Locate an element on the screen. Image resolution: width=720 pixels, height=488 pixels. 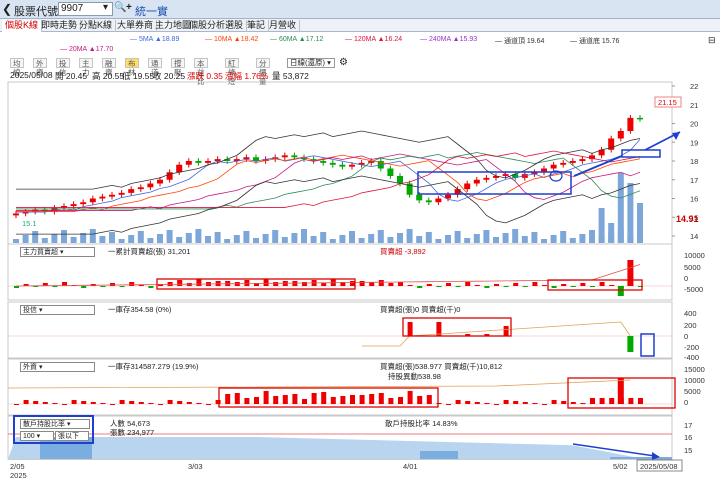
retail-tick: 17 is located at coordinates (688, 425).